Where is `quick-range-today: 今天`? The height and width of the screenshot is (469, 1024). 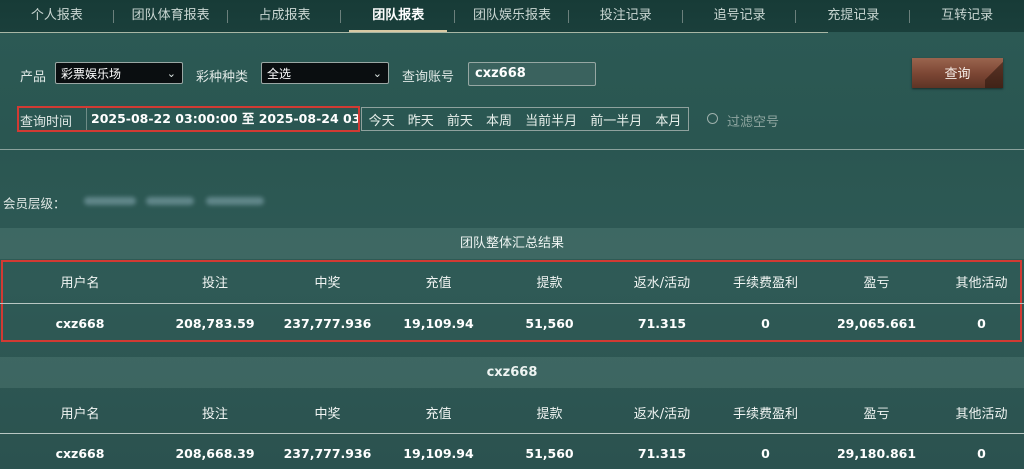 quick-range-today: 今天 is located at coordinates (382, 119).